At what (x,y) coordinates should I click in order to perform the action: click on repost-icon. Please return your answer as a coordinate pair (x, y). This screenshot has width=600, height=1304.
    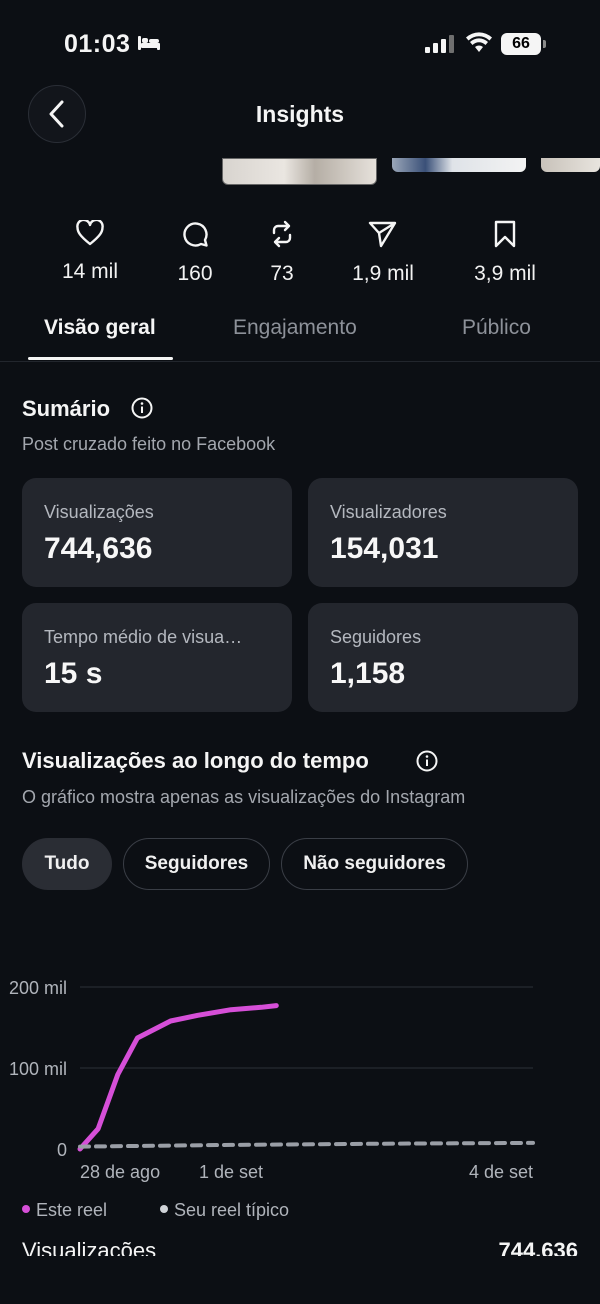
    Looking at the image, I should click on (282, 234).